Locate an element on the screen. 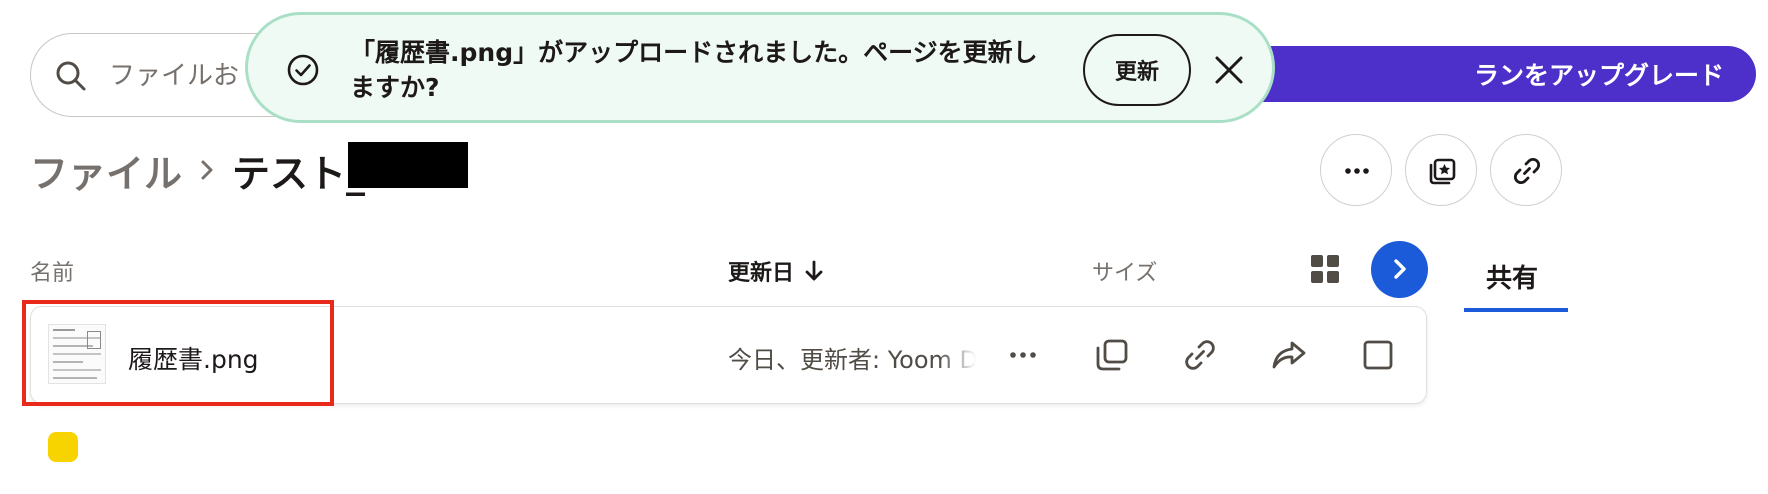 The image size is (1768, 494). search-icon is located at coordinates (71, 76).